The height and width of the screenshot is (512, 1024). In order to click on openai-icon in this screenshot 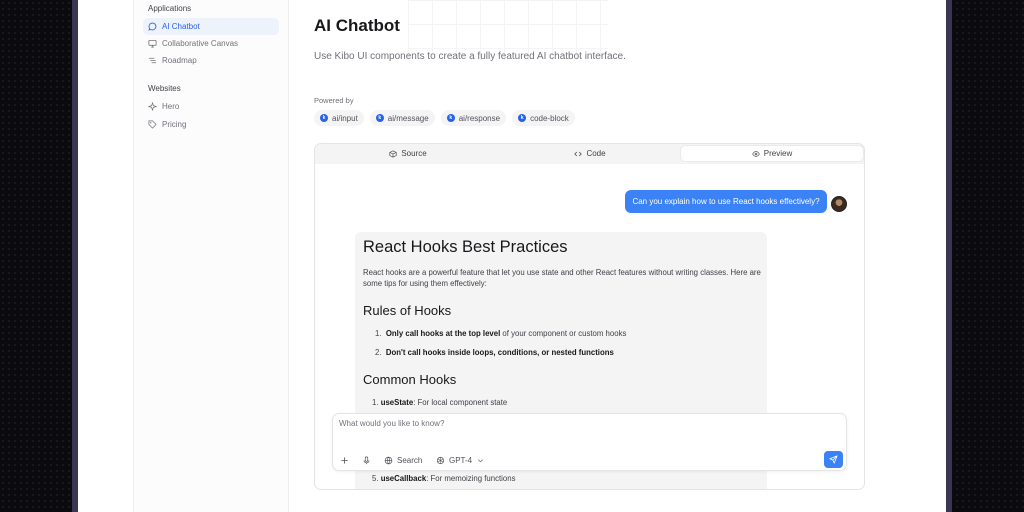, I will do `click(440, 460)`.